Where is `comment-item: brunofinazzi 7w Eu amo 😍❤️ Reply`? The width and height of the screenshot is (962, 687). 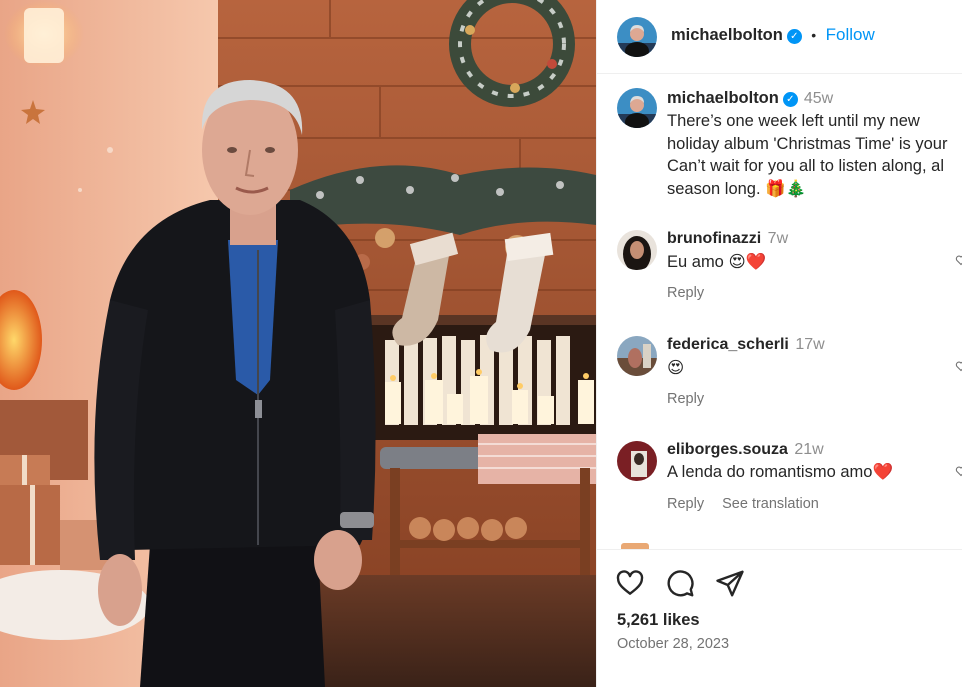 comment-item: brunofinazzi 7w Eu amo 😍❤️ Reply is located at coordinates (779, 275).